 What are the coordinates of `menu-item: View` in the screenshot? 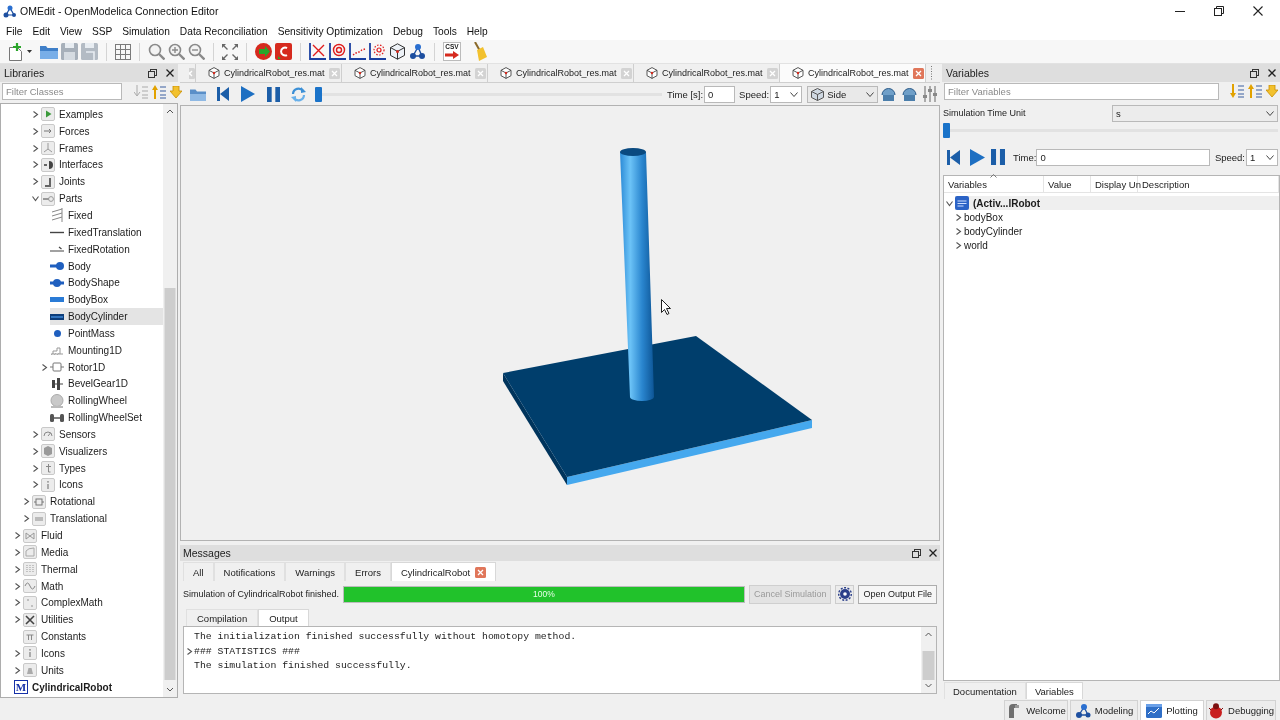 It's located at (71, 31).